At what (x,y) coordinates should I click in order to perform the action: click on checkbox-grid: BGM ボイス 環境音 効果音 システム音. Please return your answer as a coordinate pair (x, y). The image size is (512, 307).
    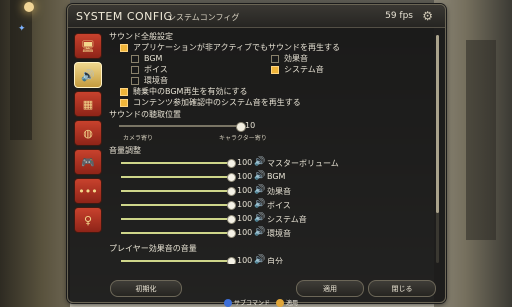
    Looking at the image, I should click on (270, 69).